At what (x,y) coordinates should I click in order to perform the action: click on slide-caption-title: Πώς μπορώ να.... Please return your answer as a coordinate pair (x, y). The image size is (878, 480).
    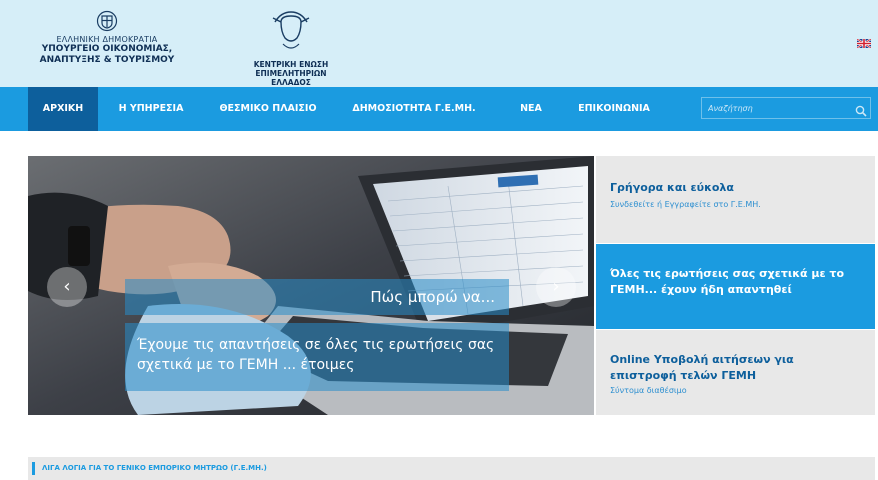
    Looking at the image, I should click on (317, 297).